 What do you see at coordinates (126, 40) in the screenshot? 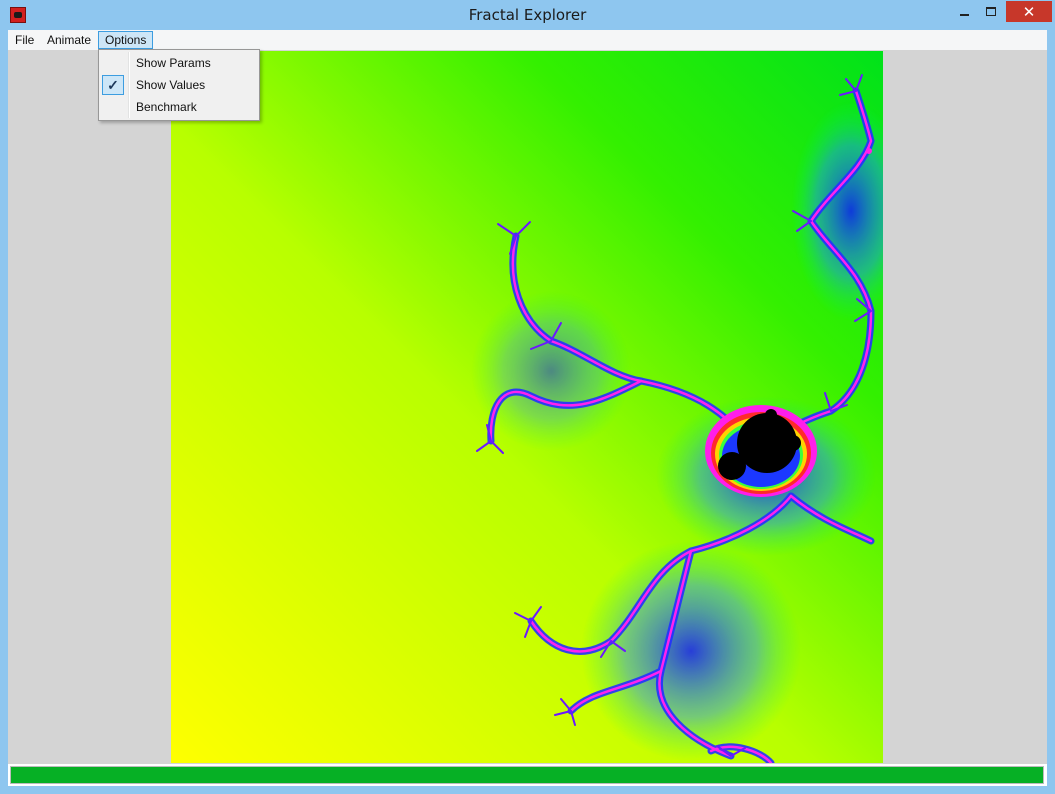
I see `menu-options: Options` at bounding box center [126, 40].